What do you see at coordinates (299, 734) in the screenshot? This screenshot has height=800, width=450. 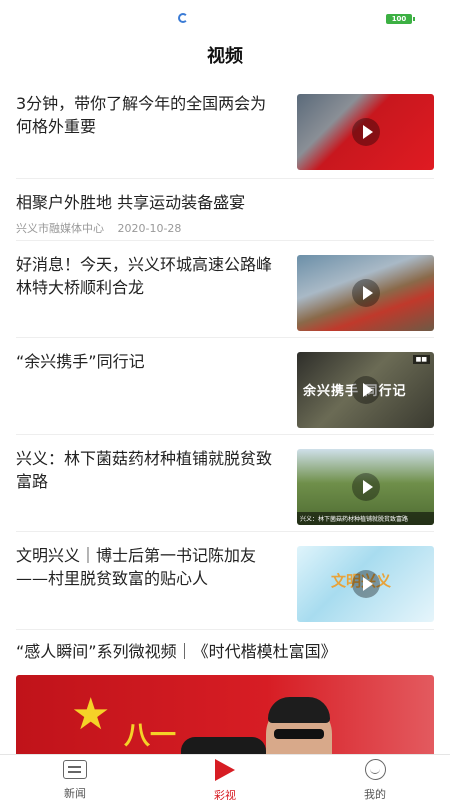 I see `sunglasses-shape` at bounding box center [299, 734].